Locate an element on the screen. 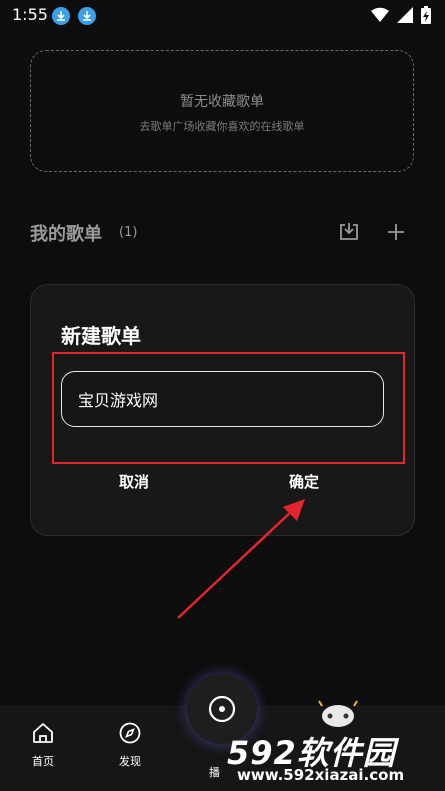 The image size is (445, 791). cancel-button: 取消 is located at coordinates (134, 481).